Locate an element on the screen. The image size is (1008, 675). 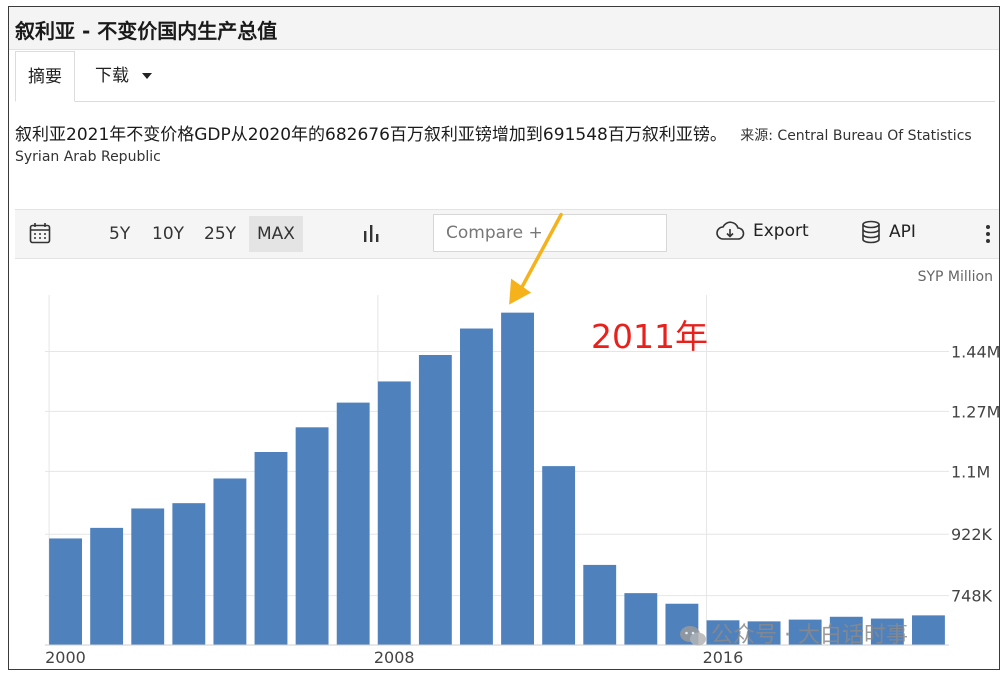
annotation-arrow is located at coordinates (536, 258).